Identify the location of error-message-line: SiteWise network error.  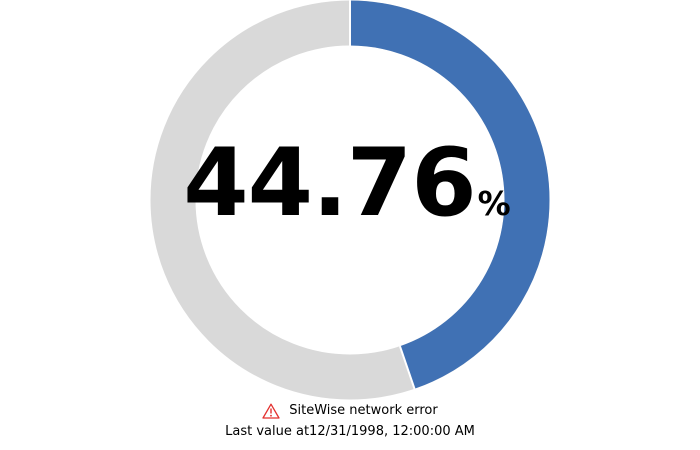
(350, 411).